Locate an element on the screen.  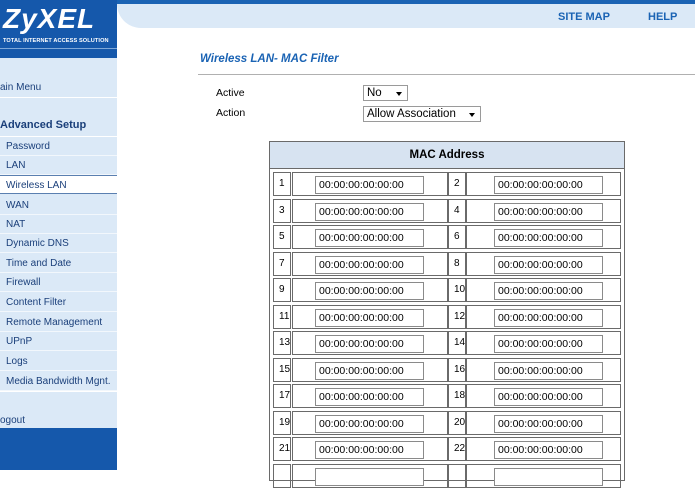
action-select: Allow Association is located at coordinates (422, 114).